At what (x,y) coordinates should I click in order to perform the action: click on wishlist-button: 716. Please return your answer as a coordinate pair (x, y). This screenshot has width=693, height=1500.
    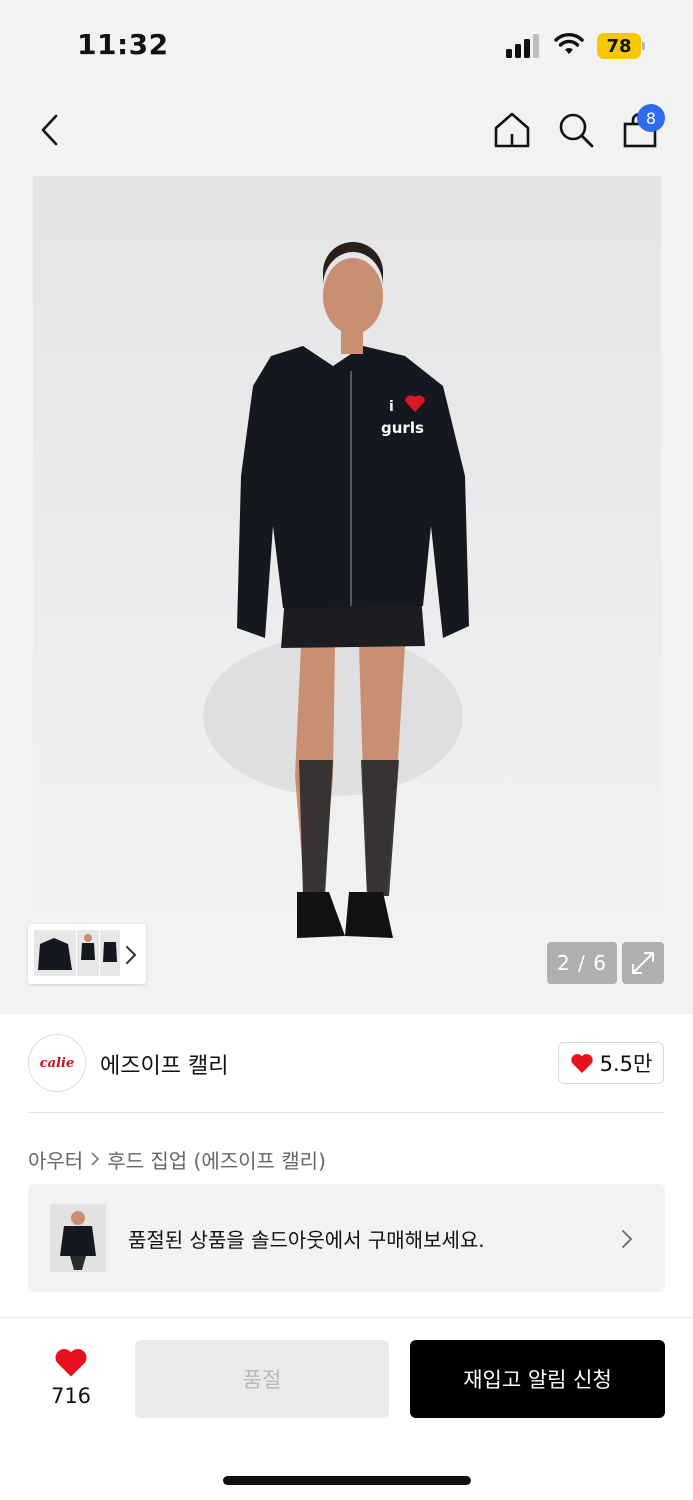
    Looking at the image, I should click on (71, 1377).